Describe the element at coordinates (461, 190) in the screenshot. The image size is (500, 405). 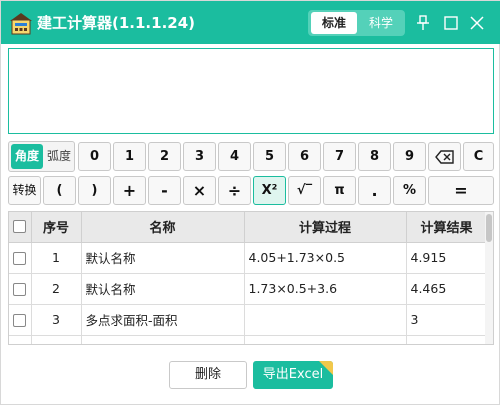
I see `equals-button: =` at that location.